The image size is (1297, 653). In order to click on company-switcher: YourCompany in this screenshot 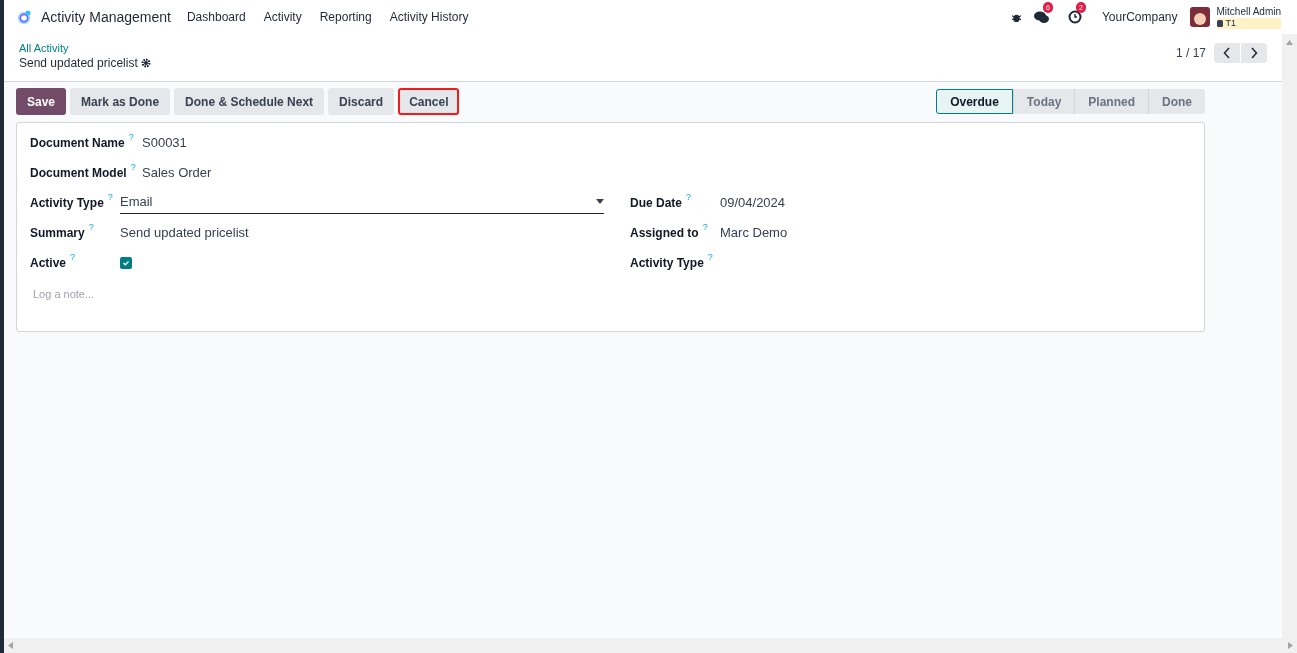, I will do `click(1139, 17)`.